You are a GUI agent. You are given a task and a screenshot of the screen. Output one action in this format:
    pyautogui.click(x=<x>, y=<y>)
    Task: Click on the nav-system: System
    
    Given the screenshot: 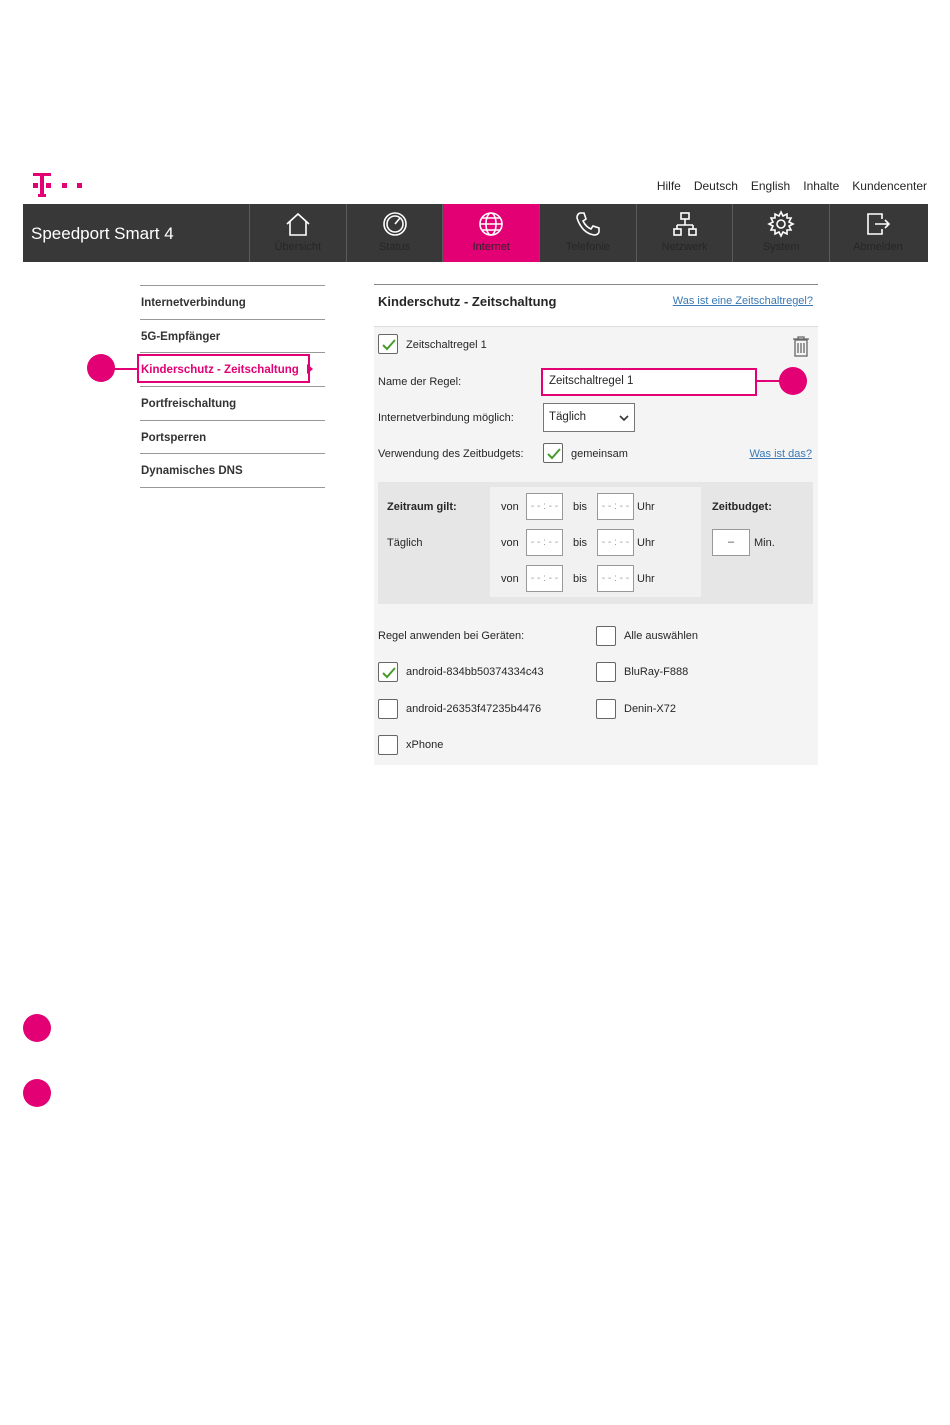 What is the action you would take?
    pyautogui.click(x=780, y=233)
    